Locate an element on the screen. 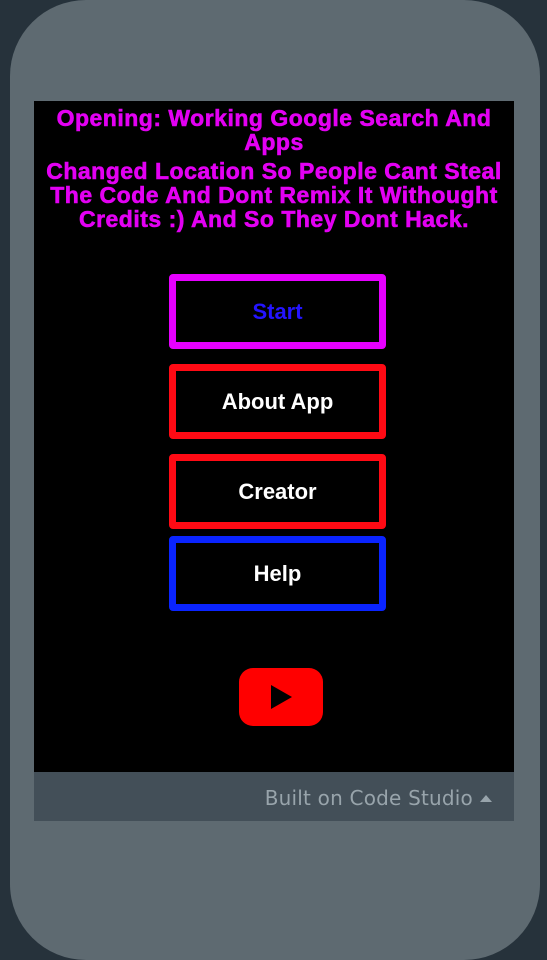  built-on-code-studio-link: Built on Code Studio is located at coordinates (378, 798).